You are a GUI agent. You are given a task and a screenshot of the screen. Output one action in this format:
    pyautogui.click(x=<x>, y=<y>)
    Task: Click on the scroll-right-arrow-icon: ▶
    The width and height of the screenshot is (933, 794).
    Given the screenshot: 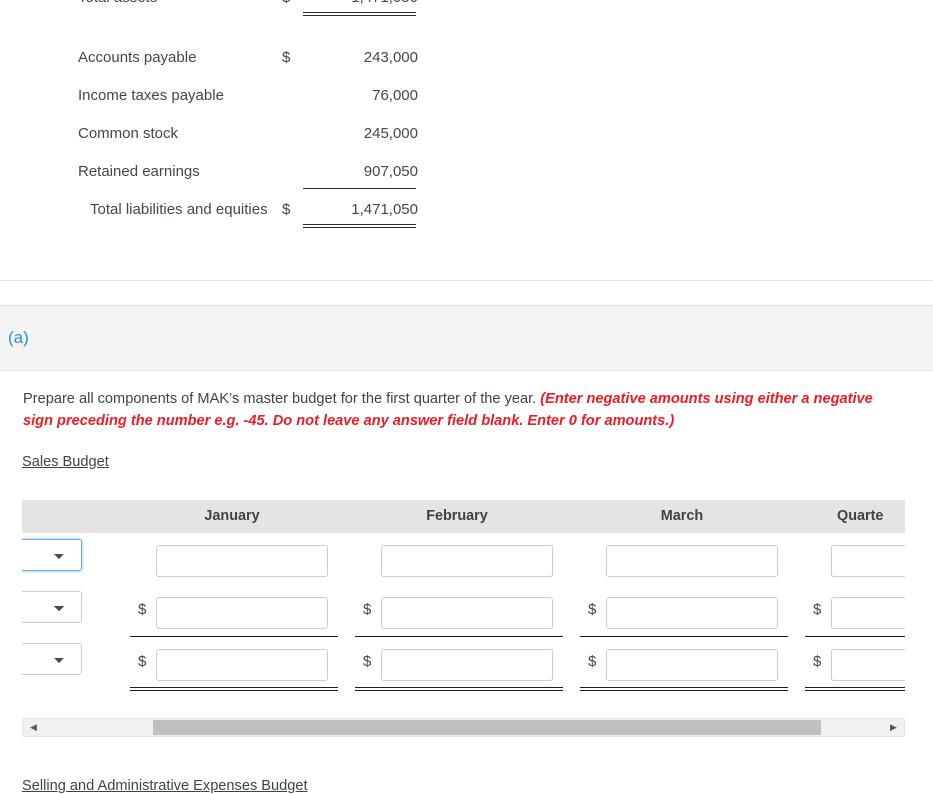 What is the action you would take?
    pyautogui.click(x=893, y=727)
    